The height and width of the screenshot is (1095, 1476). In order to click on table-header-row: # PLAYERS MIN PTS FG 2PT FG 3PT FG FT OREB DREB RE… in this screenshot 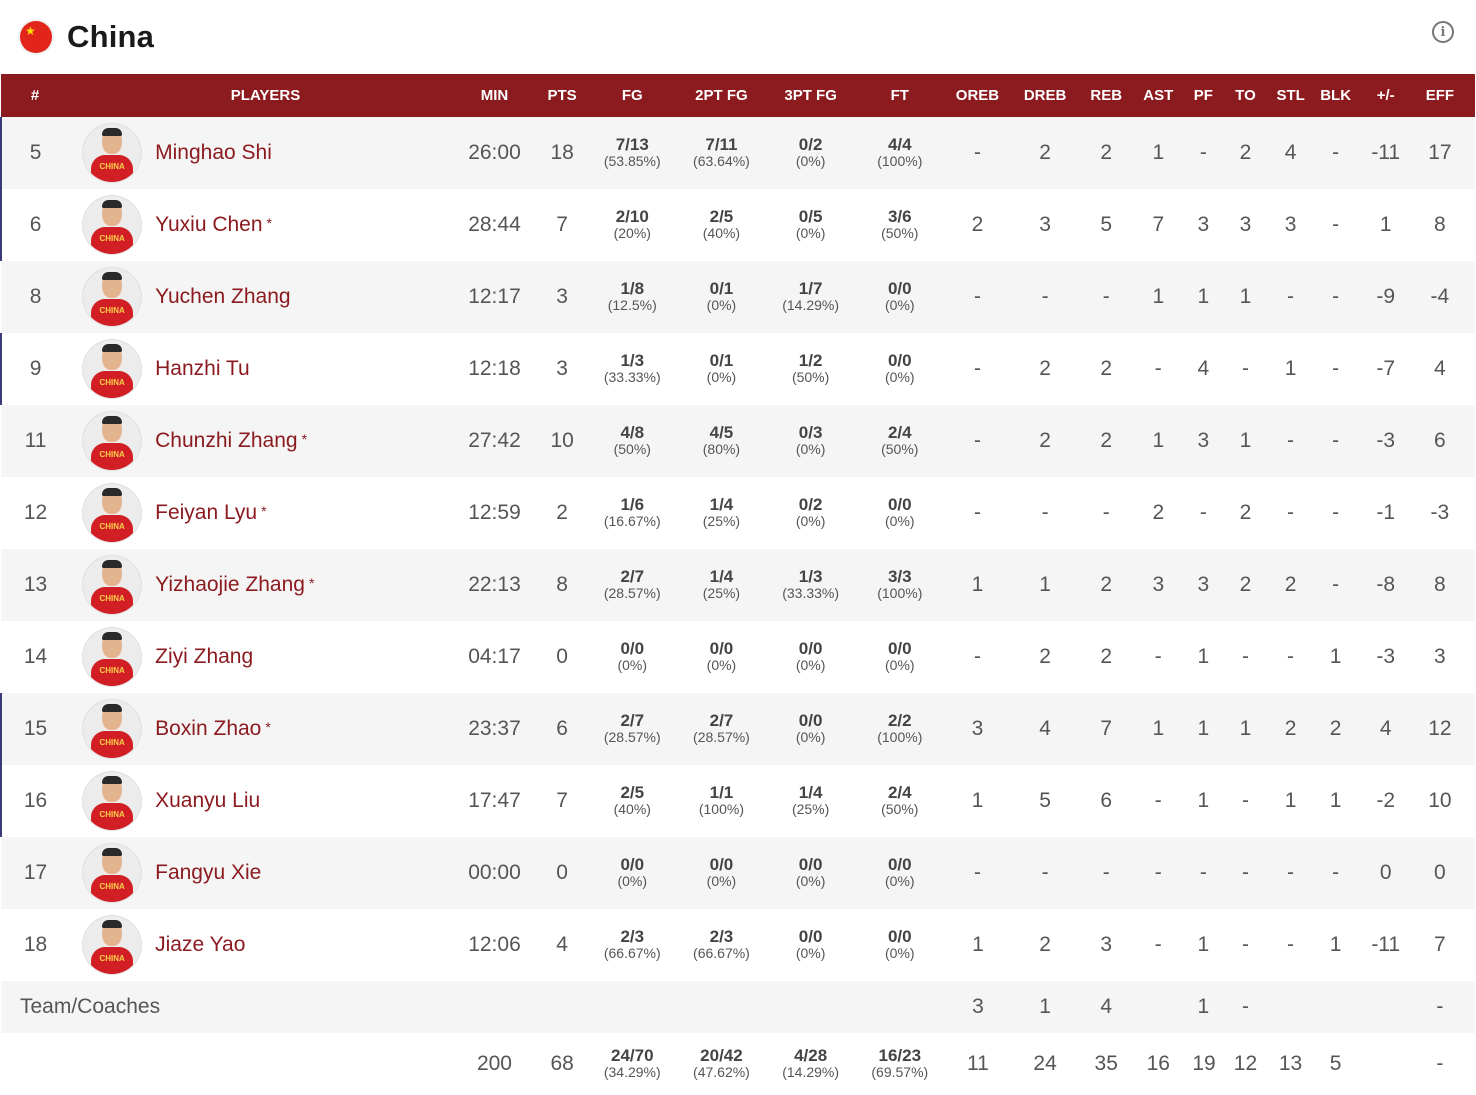, I will do `click(738, 95)`.